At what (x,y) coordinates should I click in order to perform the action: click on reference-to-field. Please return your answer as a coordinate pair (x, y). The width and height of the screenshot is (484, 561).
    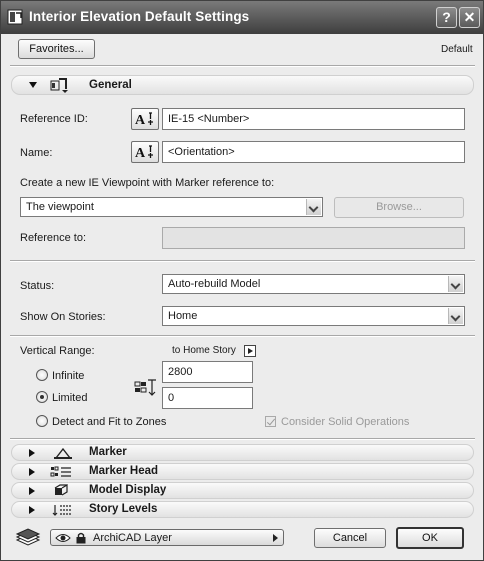
    Looking at the image, I should click on (313, 238).